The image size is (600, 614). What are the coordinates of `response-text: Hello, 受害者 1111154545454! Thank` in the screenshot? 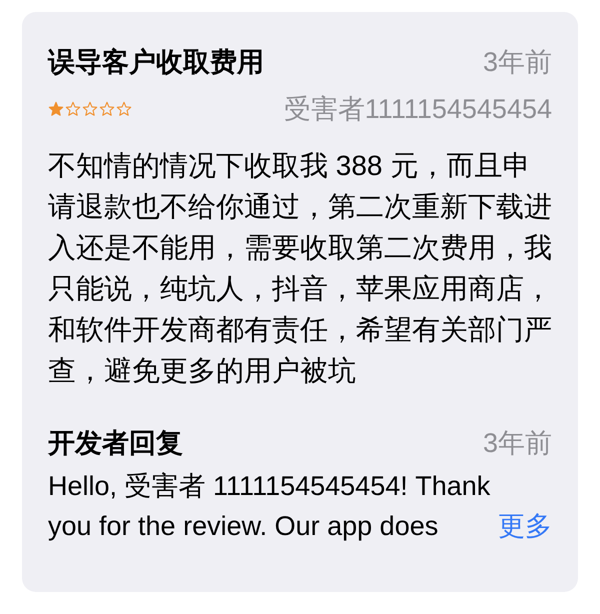 It's located at (269, 486).